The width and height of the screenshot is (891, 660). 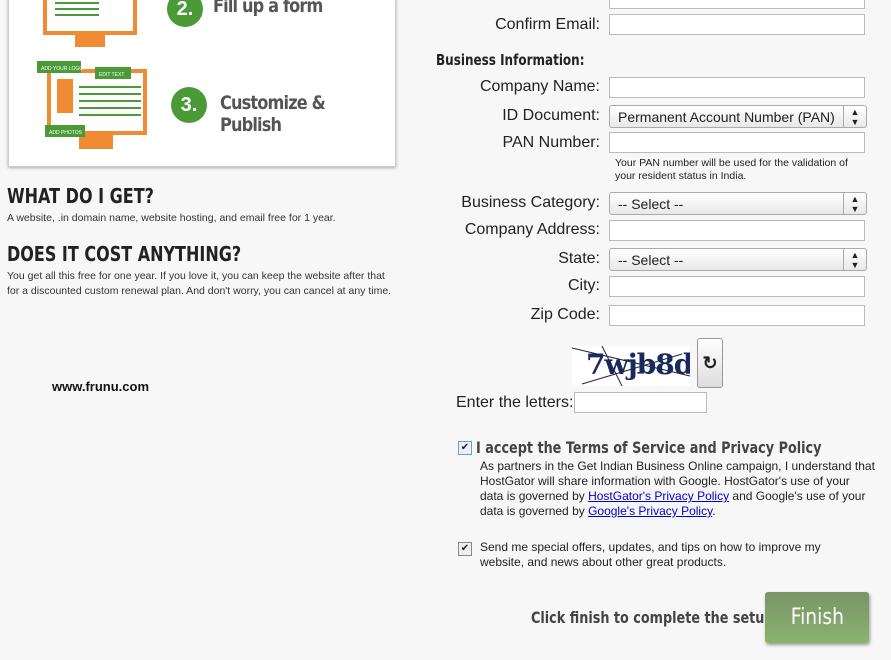 I want to click on city-label: City:, so click(x=584, y=285).